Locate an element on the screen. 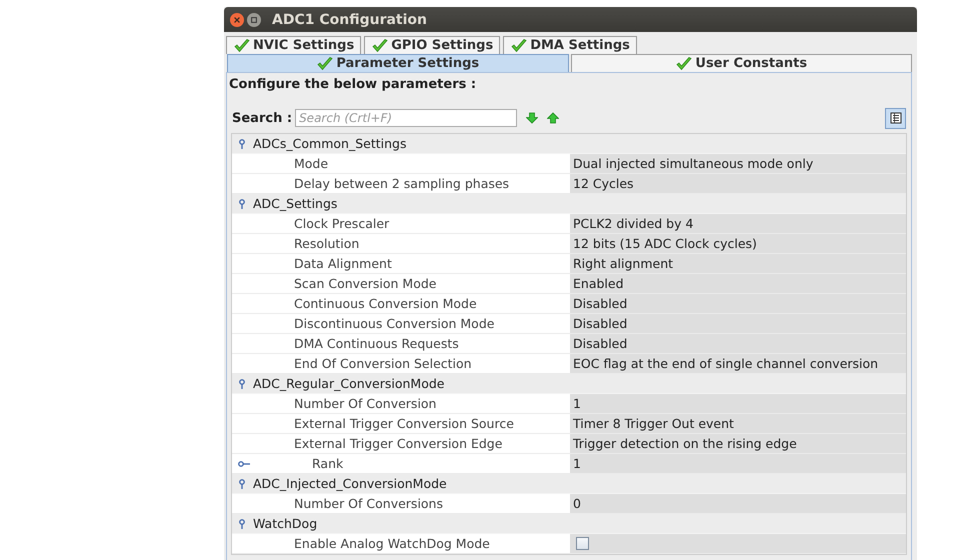 This screenshot has width=980, height=560. parameter-value: Dual injected simultaneous mode only is located at coordinates (693, 163).